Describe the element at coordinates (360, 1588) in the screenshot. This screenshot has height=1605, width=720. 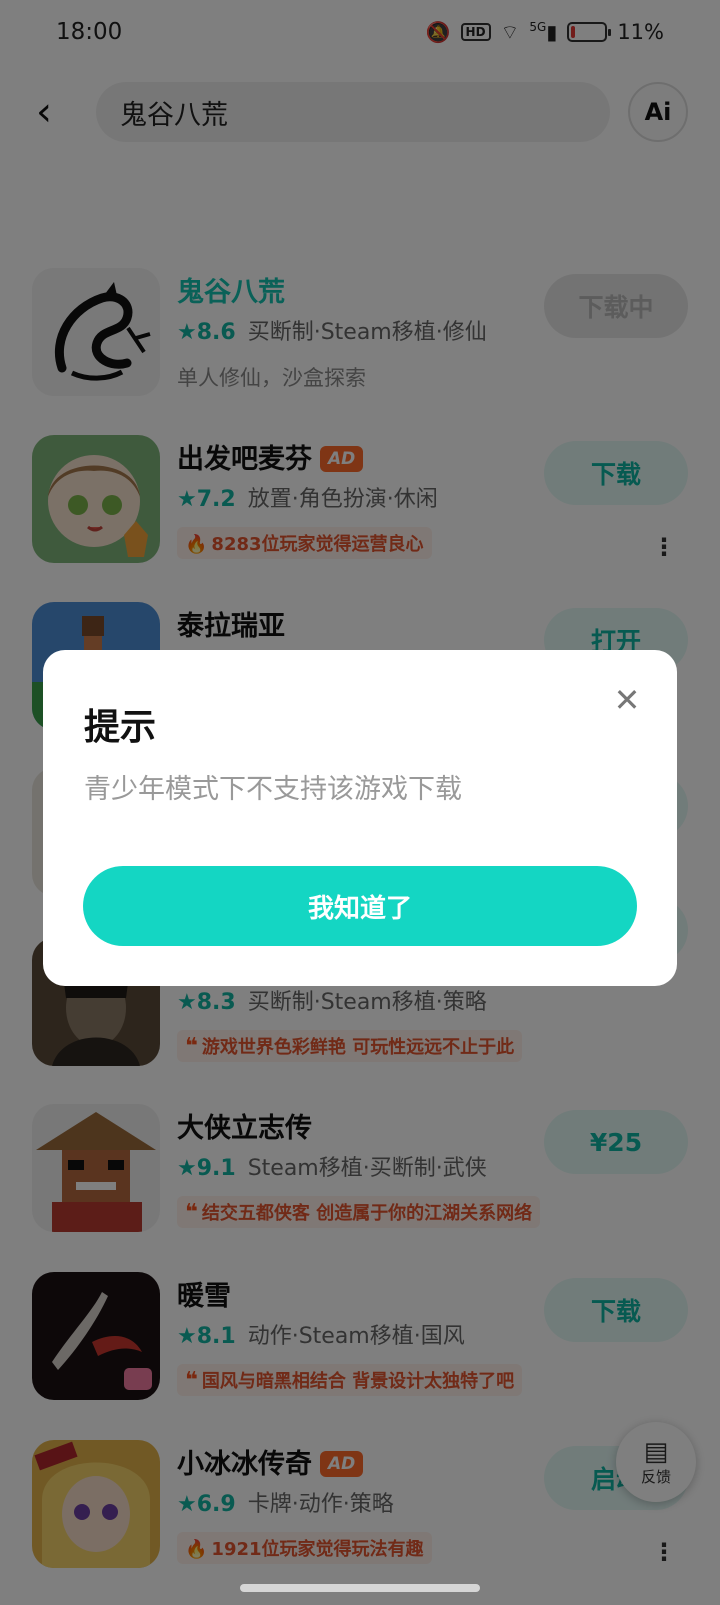
I see `home-indicator` at that location.